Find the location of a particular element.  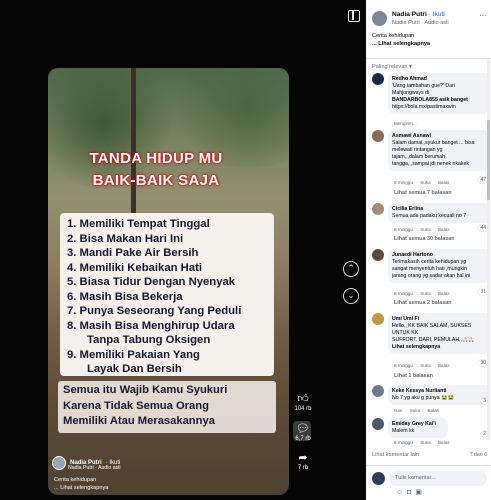

comment-text: jarang orang yg sadar akan hal ini is located at coordinates (431, 276).